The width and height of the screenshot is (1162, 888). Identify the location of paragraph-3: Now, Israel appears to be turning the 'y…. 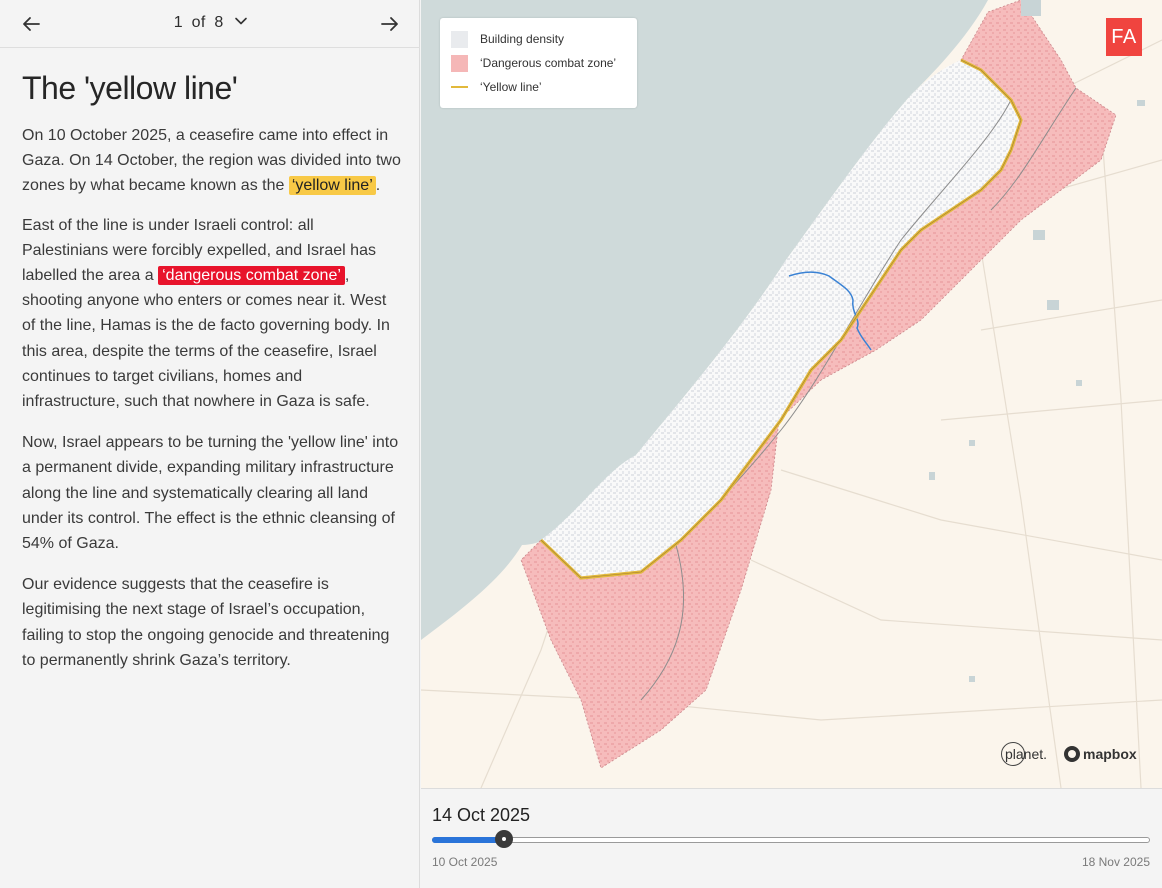
(210, 493).